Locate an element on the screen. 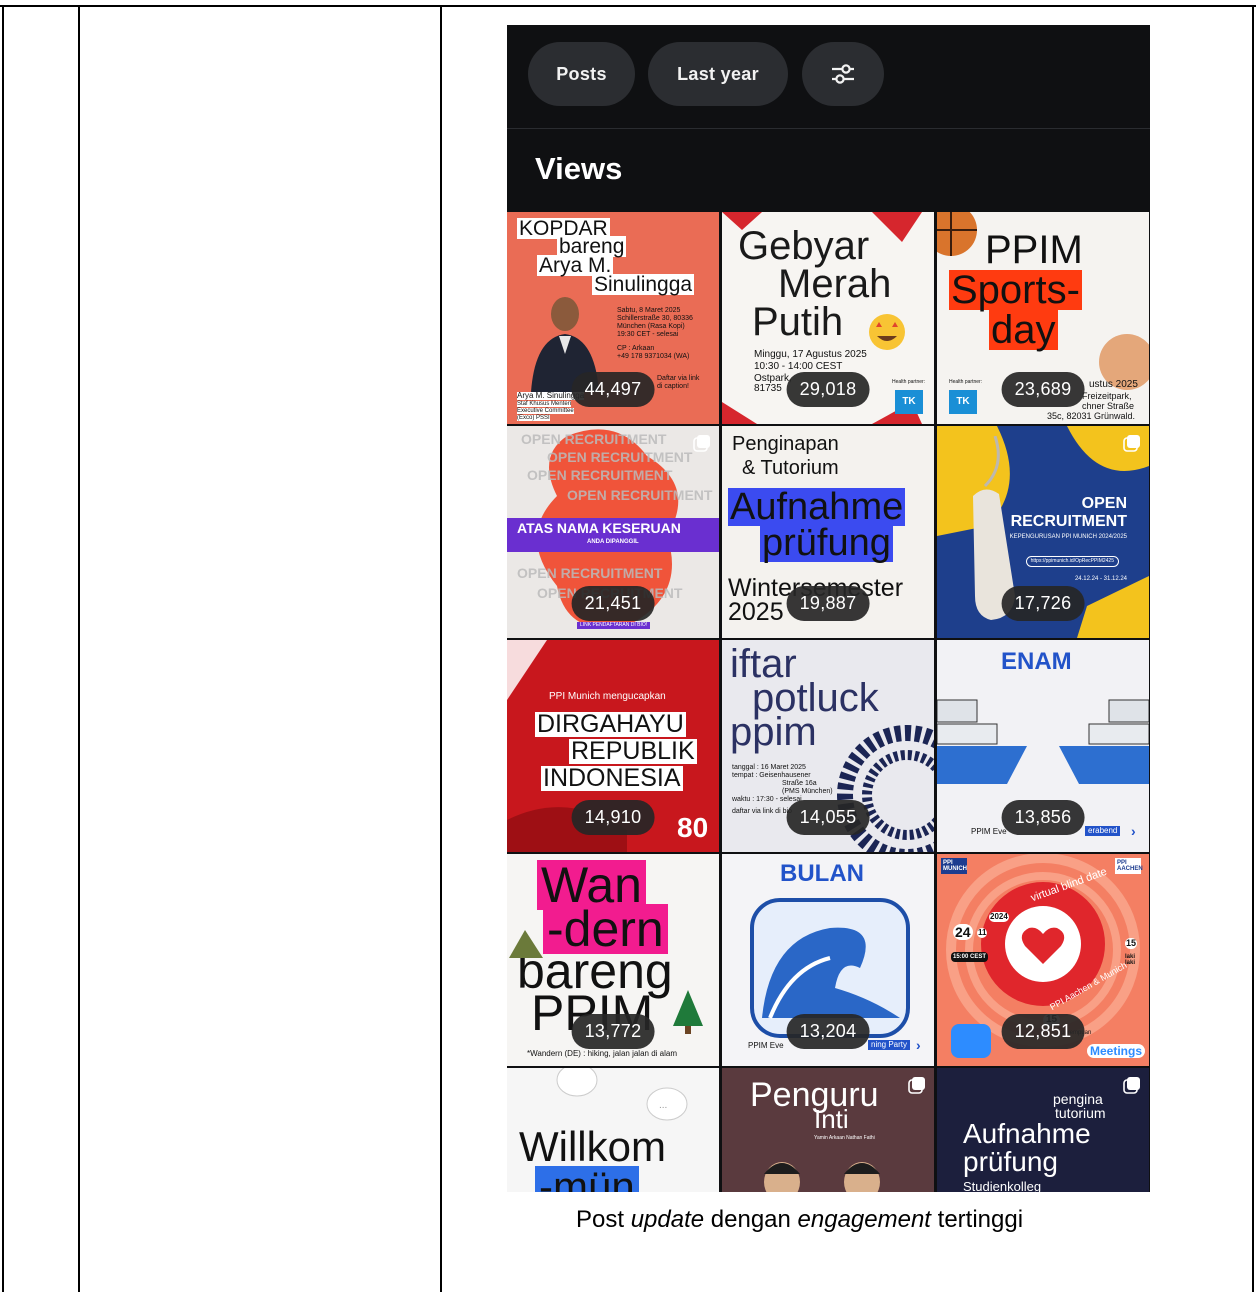 The width and height of the screenshot is (1256, 1292). basketball-icon is located at coordinates (957, 234).